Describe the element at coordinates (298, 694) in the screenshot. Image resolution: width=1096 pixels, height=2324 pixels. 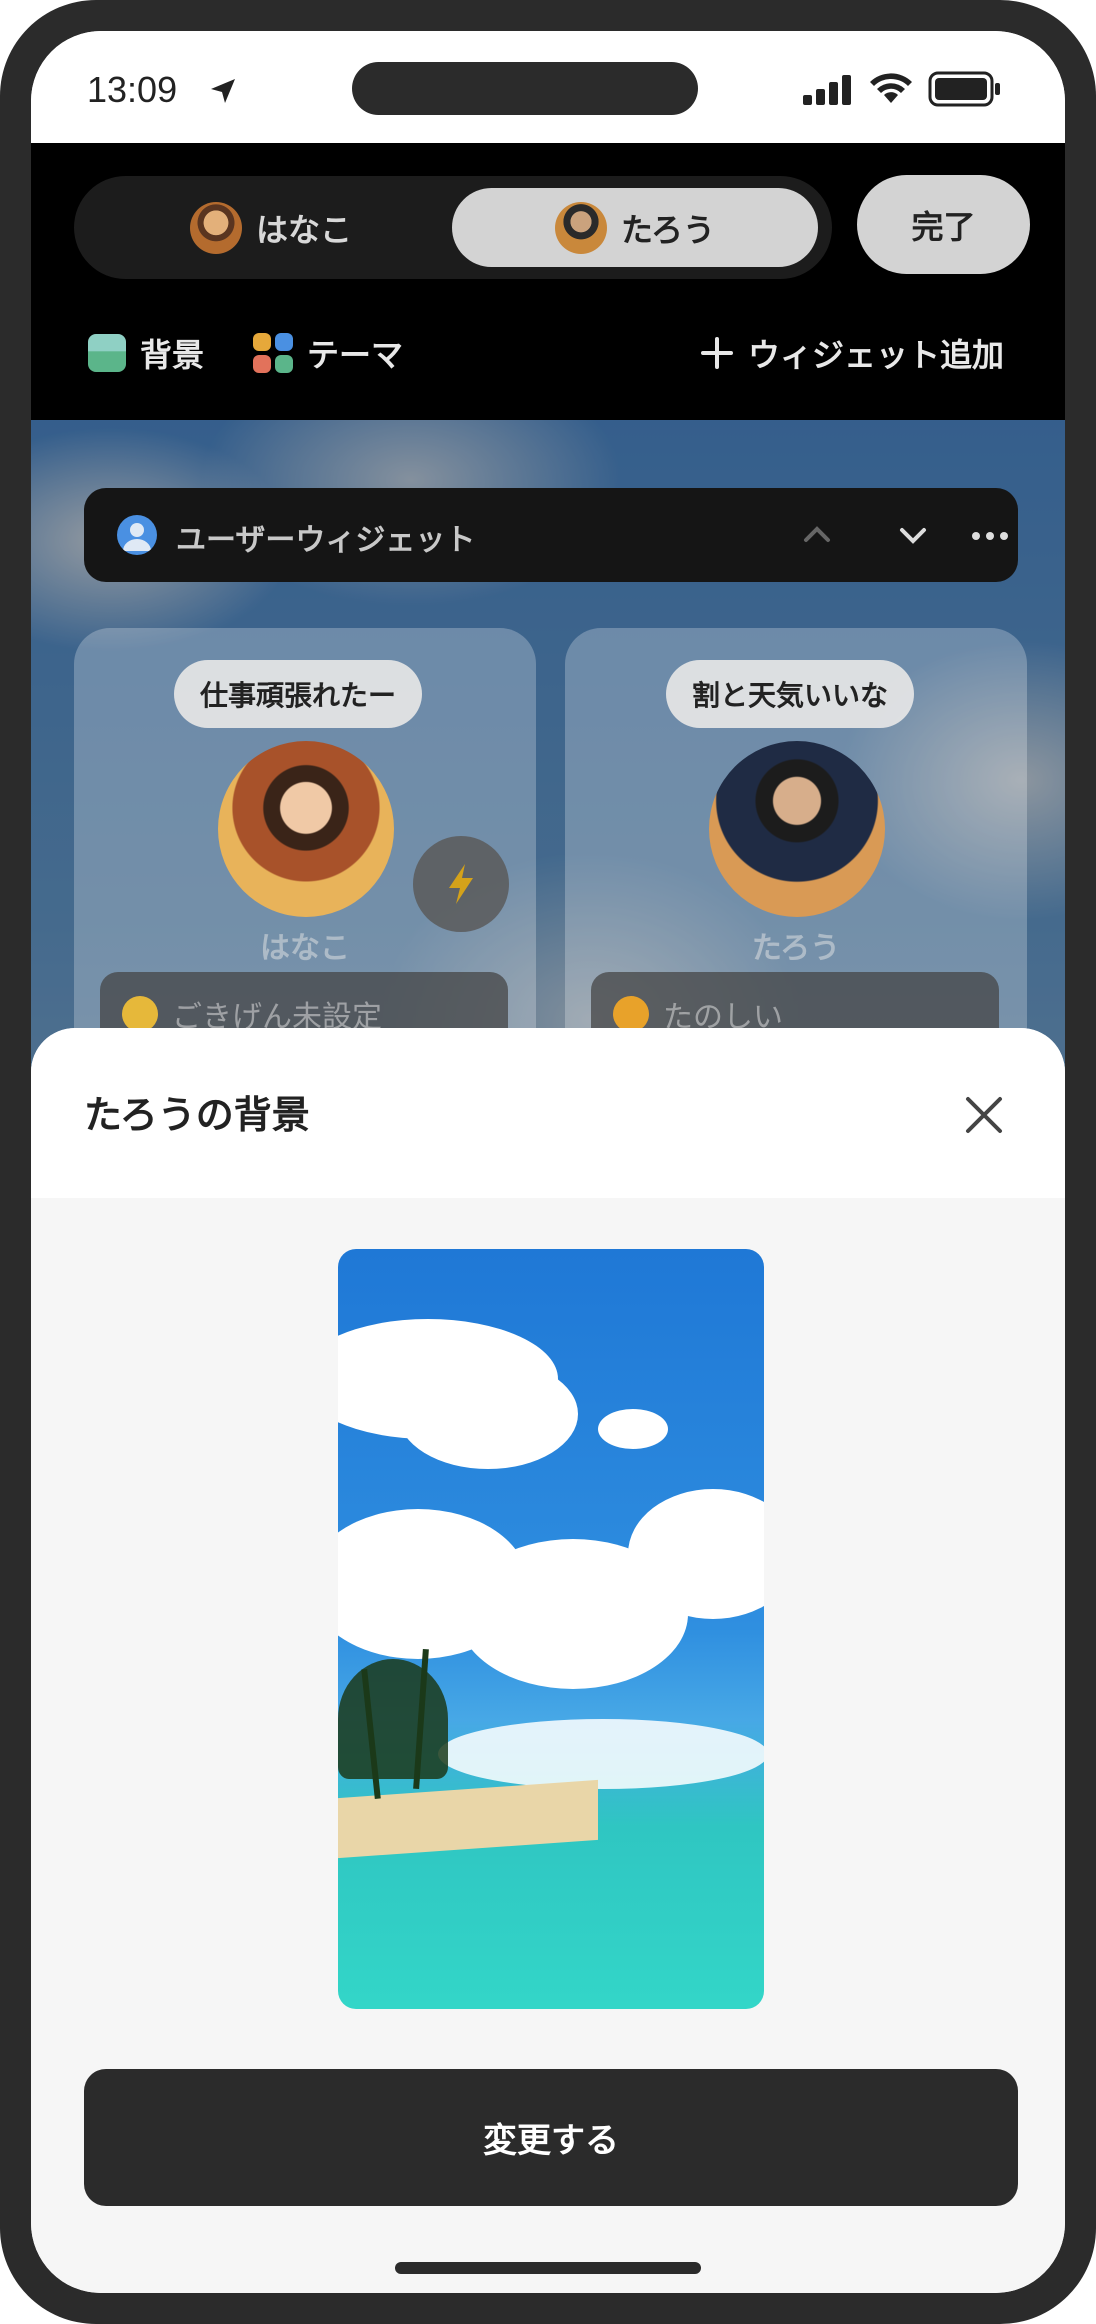
I see `status-bubble: 仕事頑張れたー` at that location.